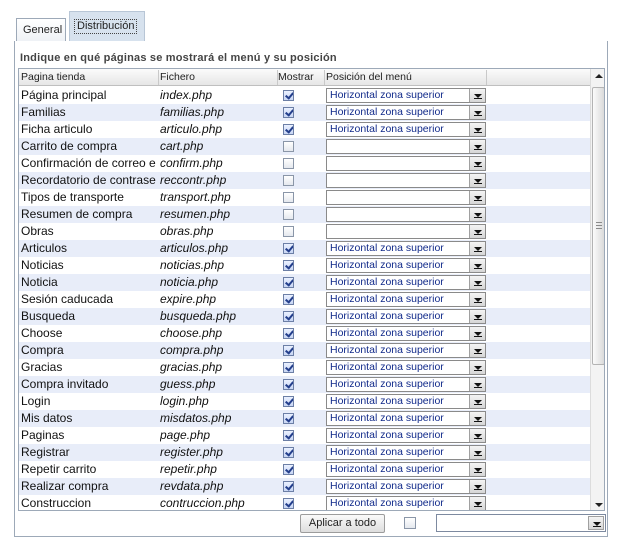 The image size is (622, 550). Describe the element at coordinates (342, 523) in the screenshot. I see `apply-to-all-button: Aplicar a todo` at that location.